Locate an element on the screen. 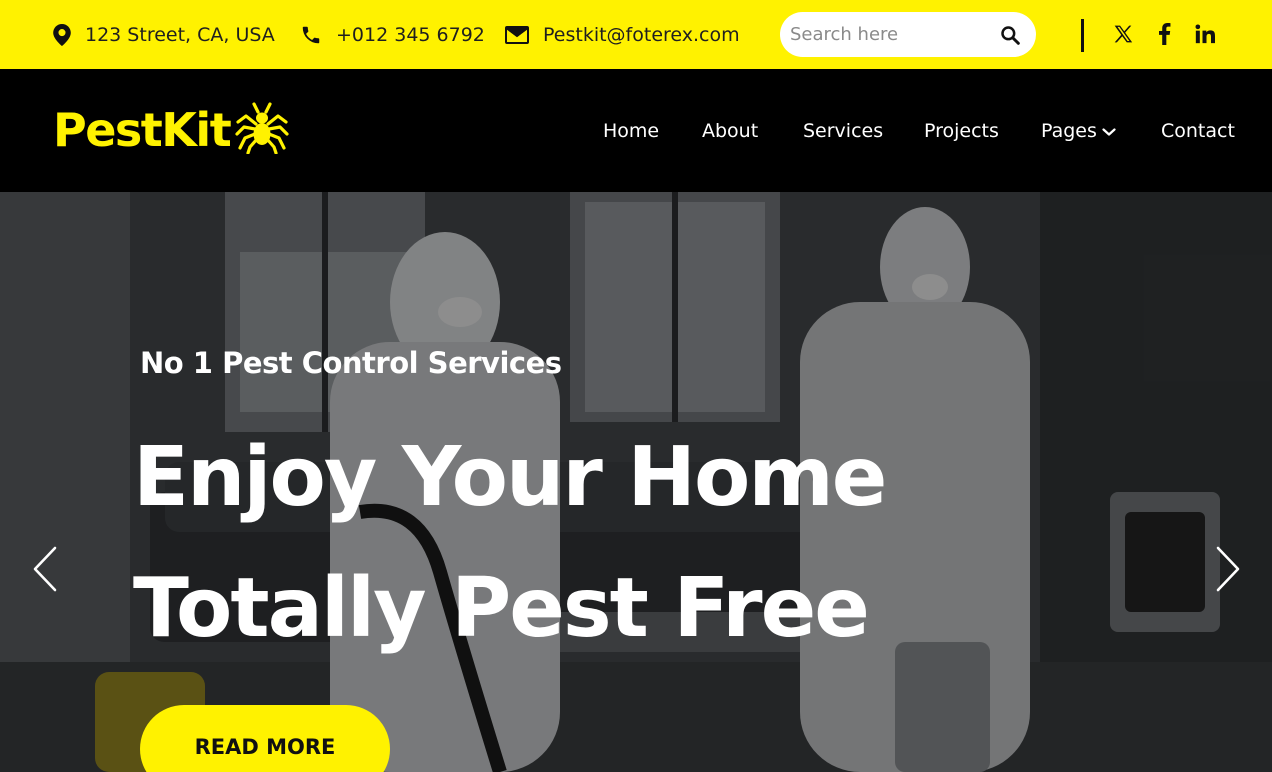 The width and height of the screenshot is (1272, 772). email-info: Pestkit@foterex.com is located at coordinates (622, 34).